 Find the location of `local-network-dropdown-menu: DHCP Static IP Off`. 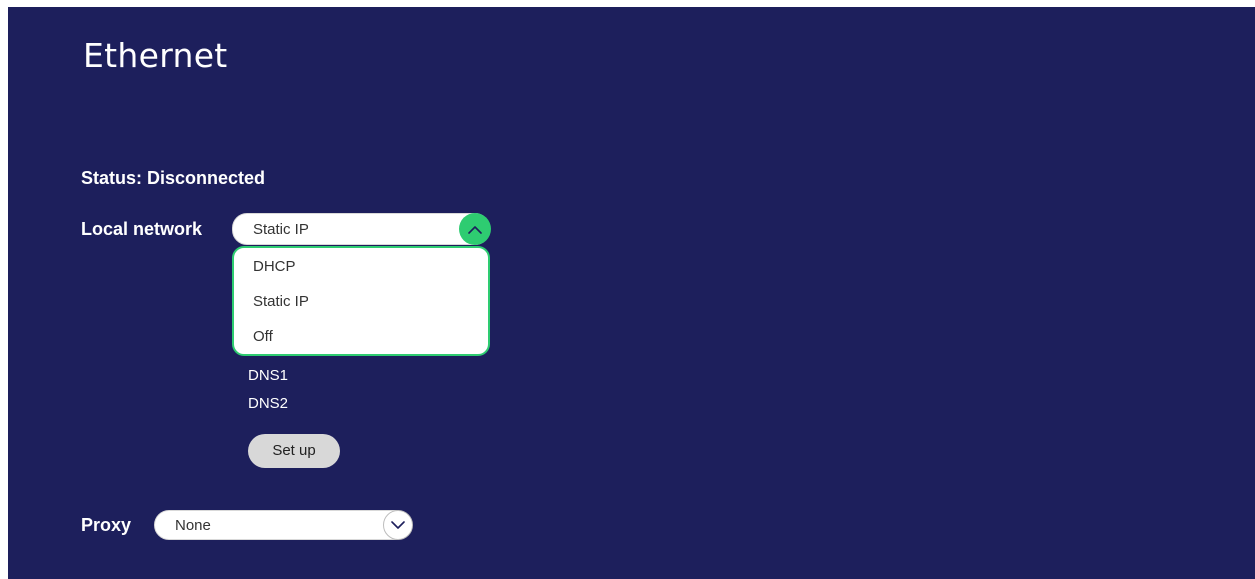

local-network-dropdown-menu: DHCP Static IP Off is located at coordinates (361, 301).